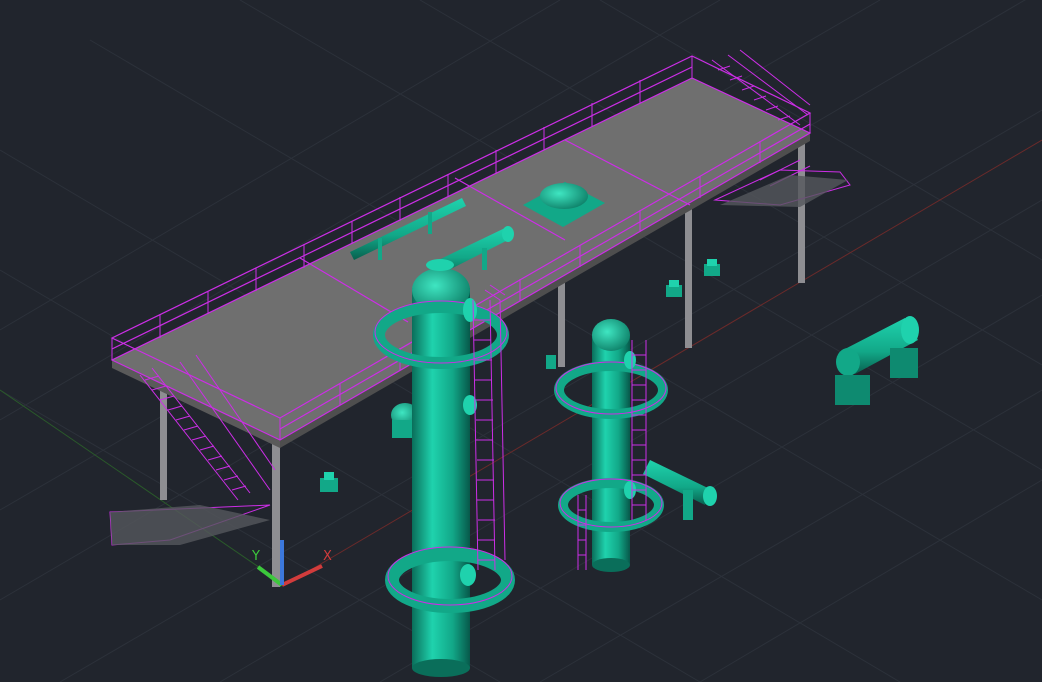 This screenshot has height=682, width=1042. Describe the element at coordinates (327, 556) in the screenshot. I see `ucs-x-label: X` at that location.